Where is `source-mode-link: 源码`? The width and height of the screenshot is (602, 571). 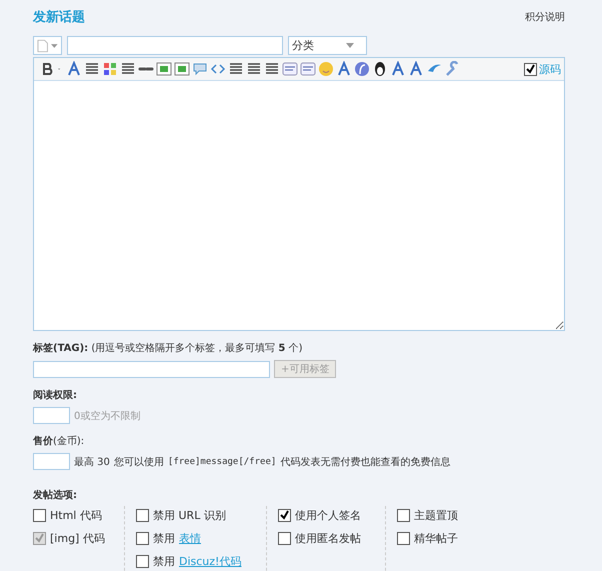
source-mode-link: 源码 is located at coordinates (550, 69).